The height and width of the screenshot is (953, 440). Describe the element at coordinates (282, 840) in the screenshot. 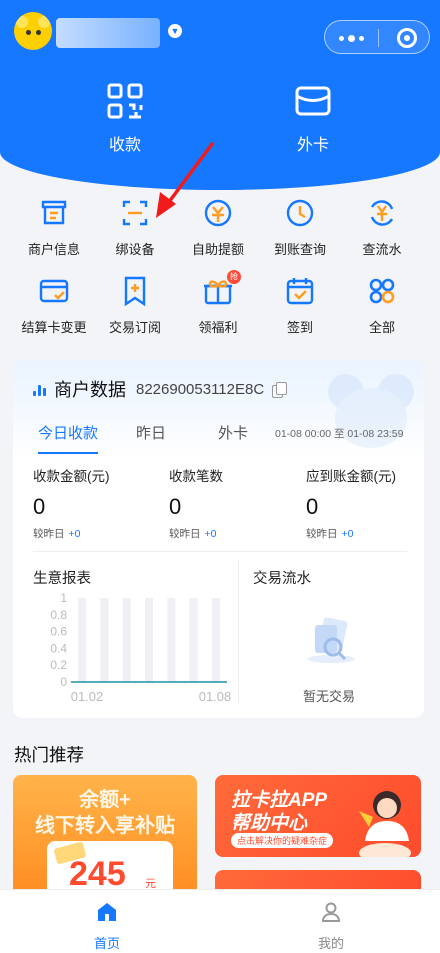

I see `promo-tag: 点击解决你的疑难杂症` at that location.